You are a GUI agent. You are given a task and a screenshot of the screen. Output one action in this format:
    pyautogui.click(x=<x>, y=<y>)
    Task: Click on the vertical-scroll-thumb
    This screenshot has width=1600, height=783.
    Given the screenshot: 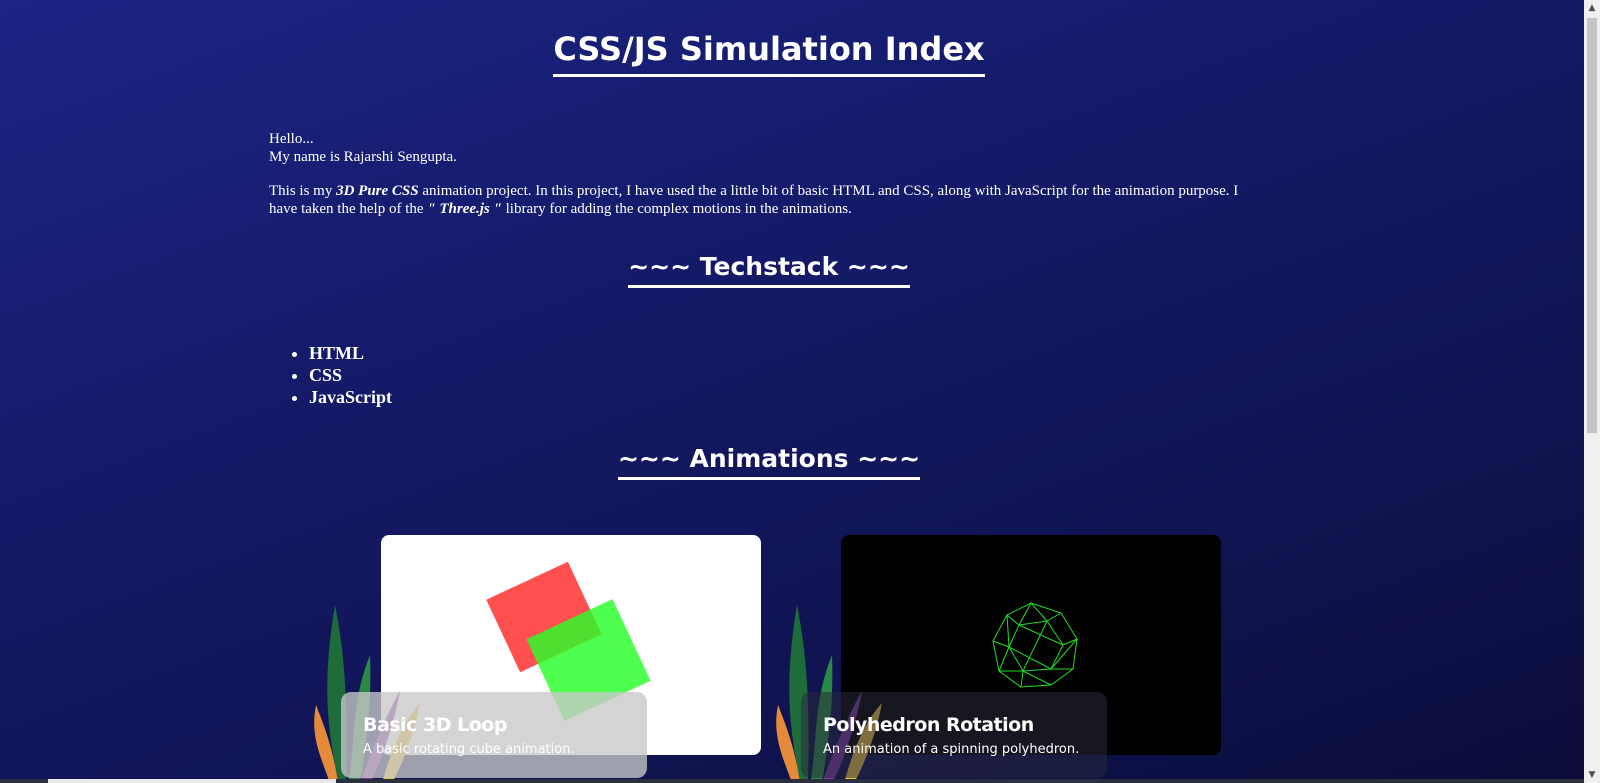 What is the action you would take?
    pyautogui.click(x=1592, y=225)
    